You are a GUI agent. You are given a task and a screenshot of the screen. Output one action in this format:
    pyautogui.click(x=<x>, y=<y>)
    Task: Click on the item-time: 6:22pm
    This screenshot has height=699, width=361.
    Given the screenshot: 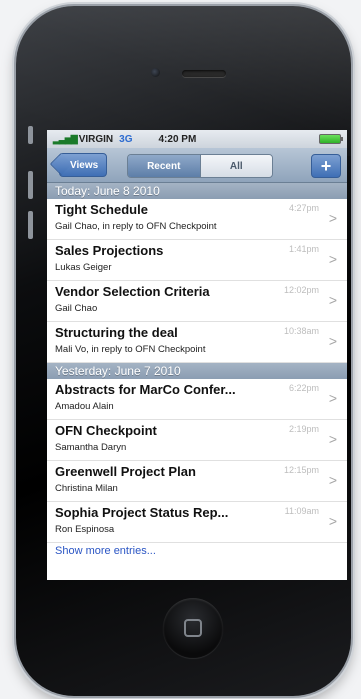 What is the action you would take?
    pyautogui.click(x=303, y=388)
    